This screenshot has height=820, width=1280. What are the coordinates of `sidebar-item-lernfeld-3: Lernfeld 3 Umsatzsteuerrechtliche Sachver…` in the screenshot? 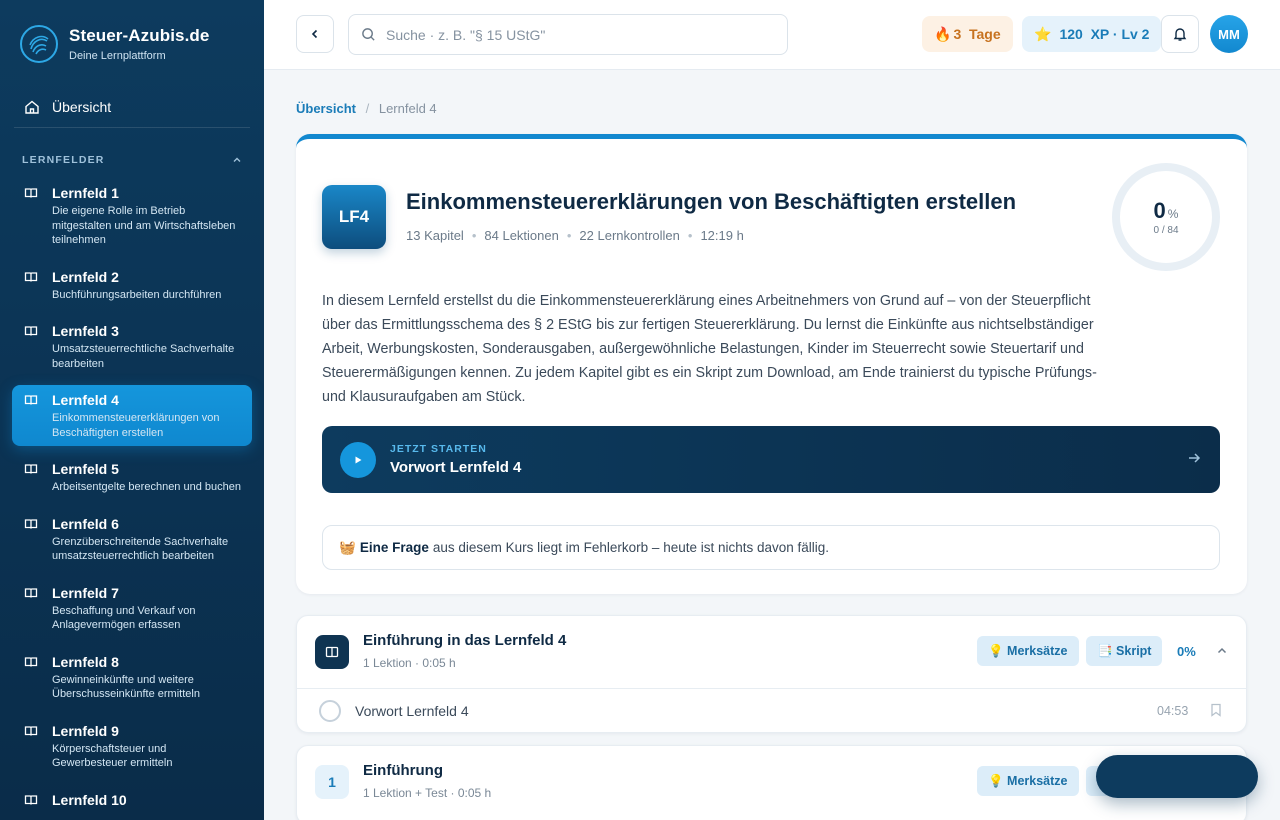 It's located at (132, 346).